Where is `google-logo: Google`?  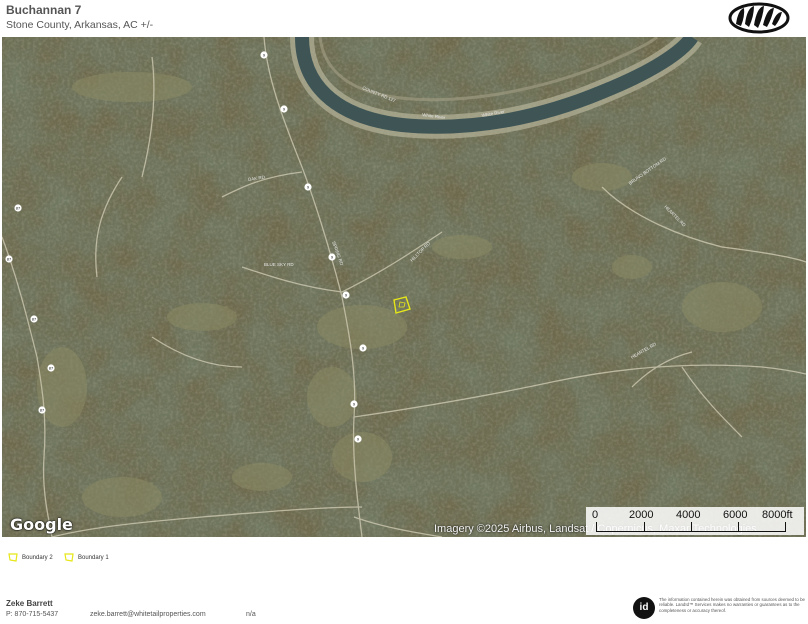 google-logo: Google is located at coordinates (41, 524).